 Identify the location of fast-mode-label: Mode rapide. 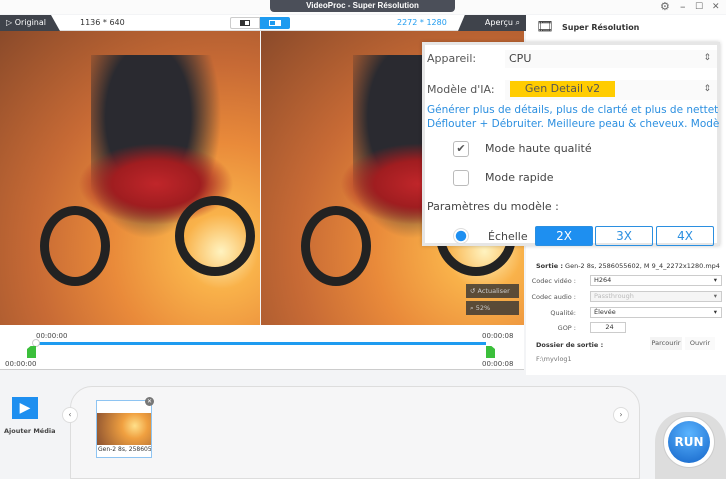
(519, 177).